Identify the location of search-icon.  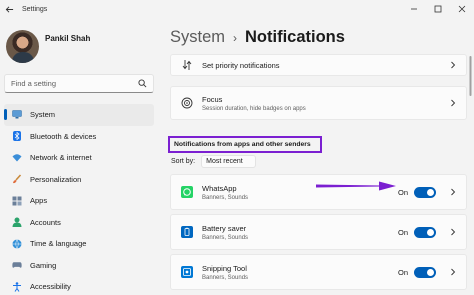
(142, 83).